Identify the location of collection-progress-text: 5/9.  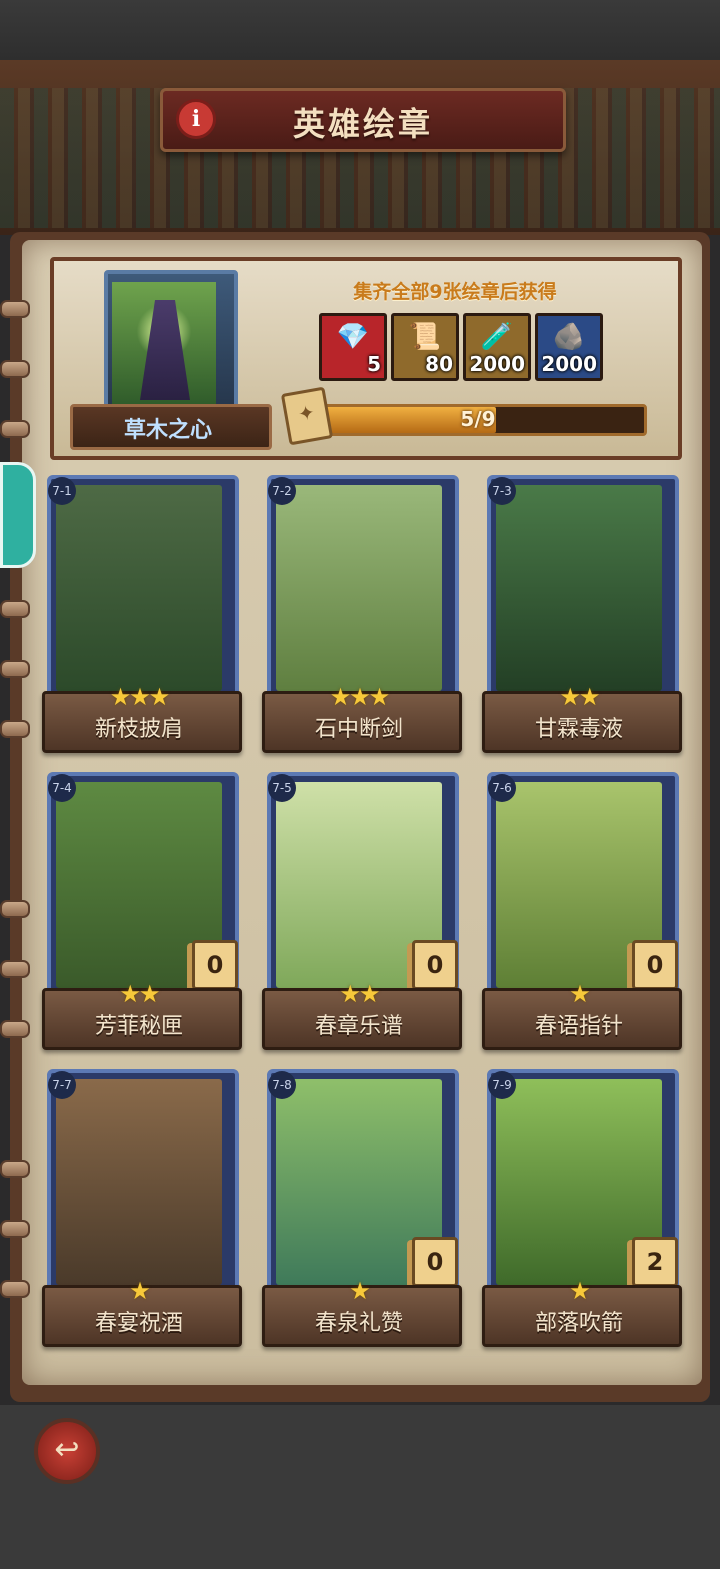
(478, 419).